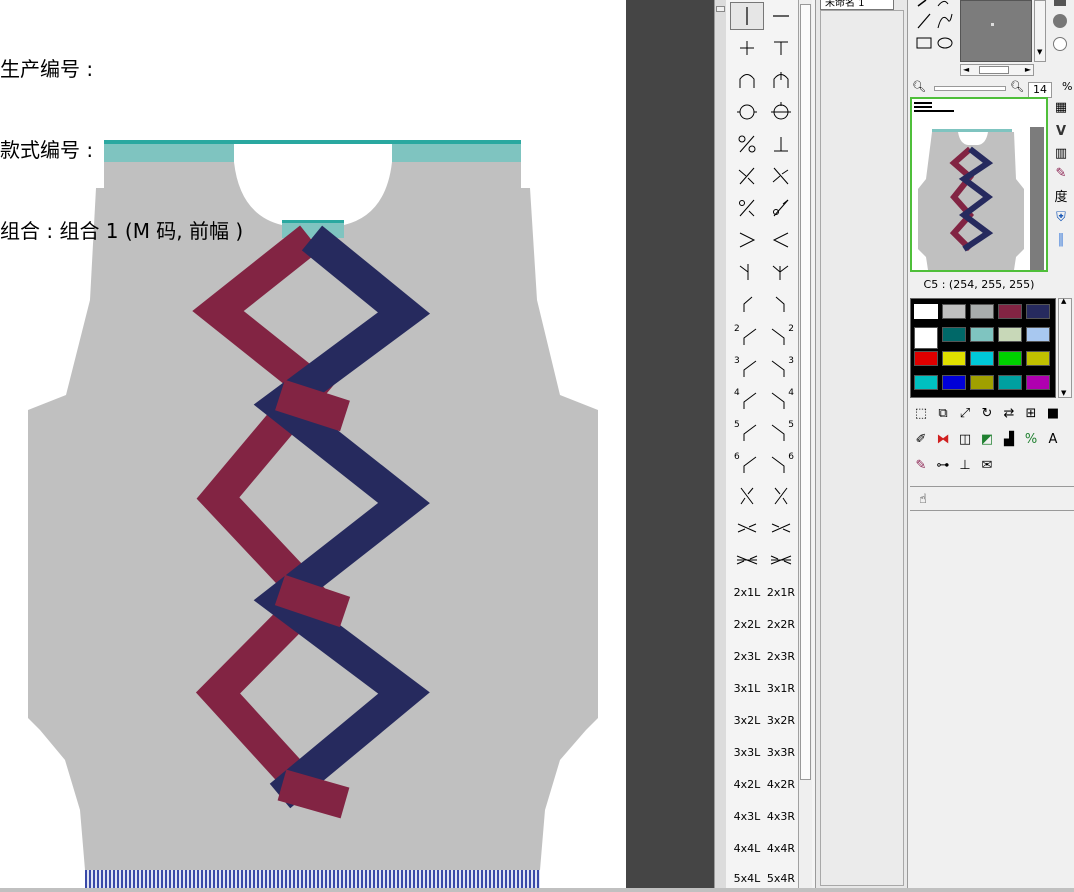  What do you see at coordinates (781, 368) in the screenshot?
I see `transfer-3-right-tool-icon: 3` at bounding box center [781, 368].